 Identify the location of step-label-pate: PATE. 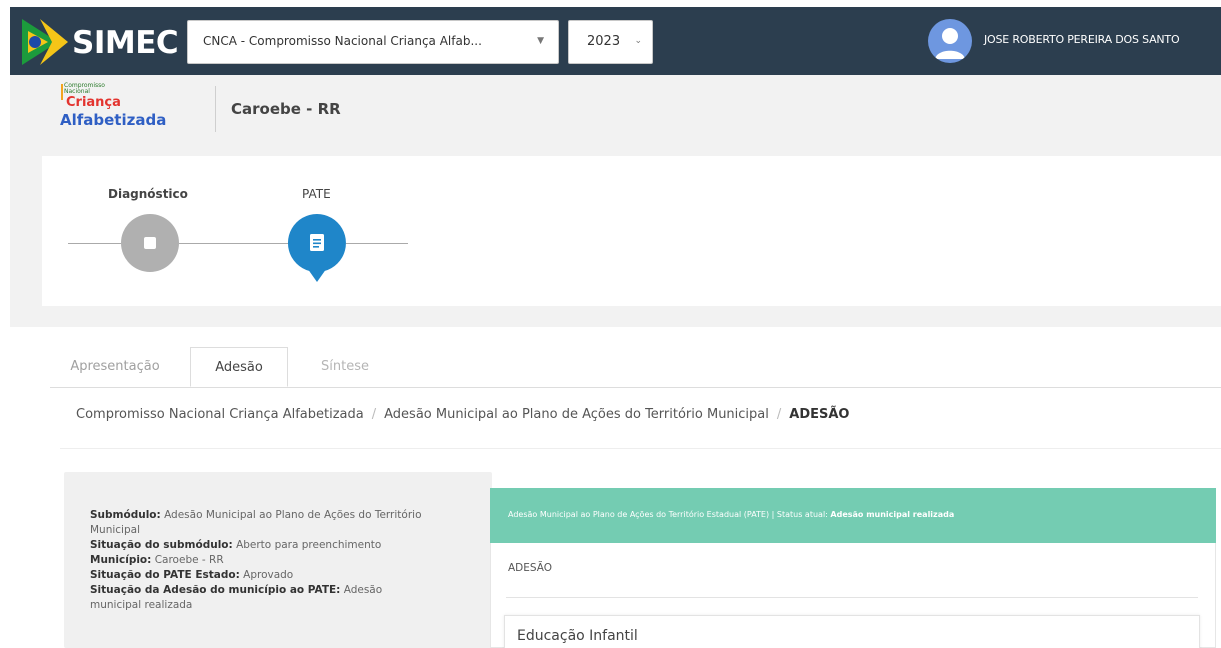
(316, 194).